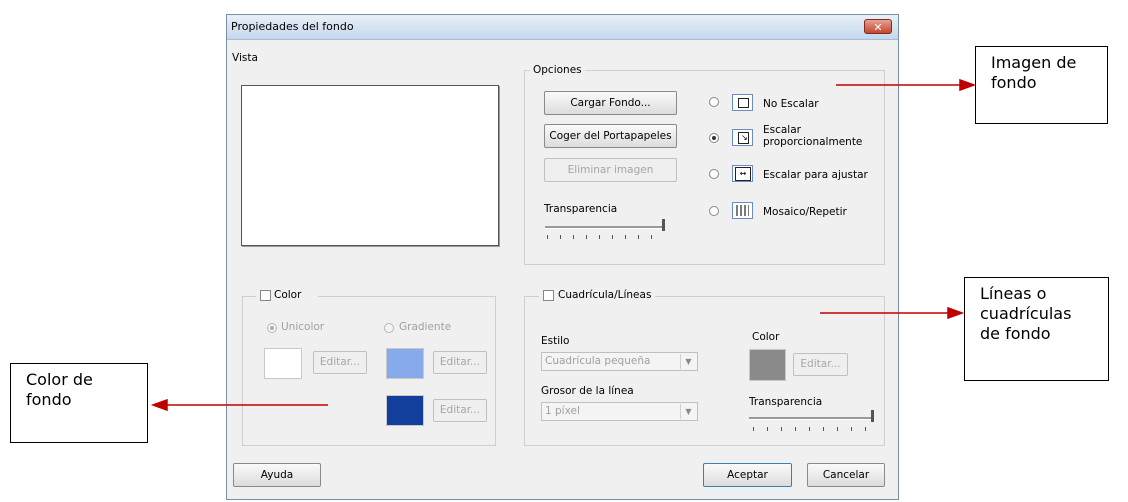 Image resolution: width=1128 pixels, height=502 pixels. I want to click on arrowhead-color, so click(159, 405).